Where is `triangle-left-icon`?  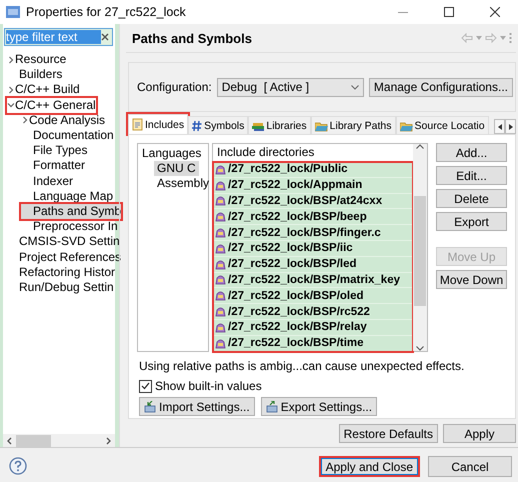 triangle-left-icon is located at coordinates (500, 127).